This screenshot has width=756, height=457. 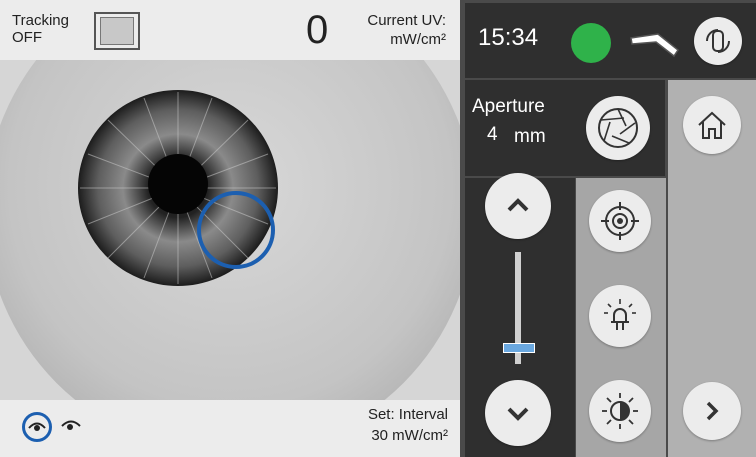 What do you see at coordinates (492, 134) in the screenshot?
I see `aperture-value: 4` at bounding box center [492, 134].